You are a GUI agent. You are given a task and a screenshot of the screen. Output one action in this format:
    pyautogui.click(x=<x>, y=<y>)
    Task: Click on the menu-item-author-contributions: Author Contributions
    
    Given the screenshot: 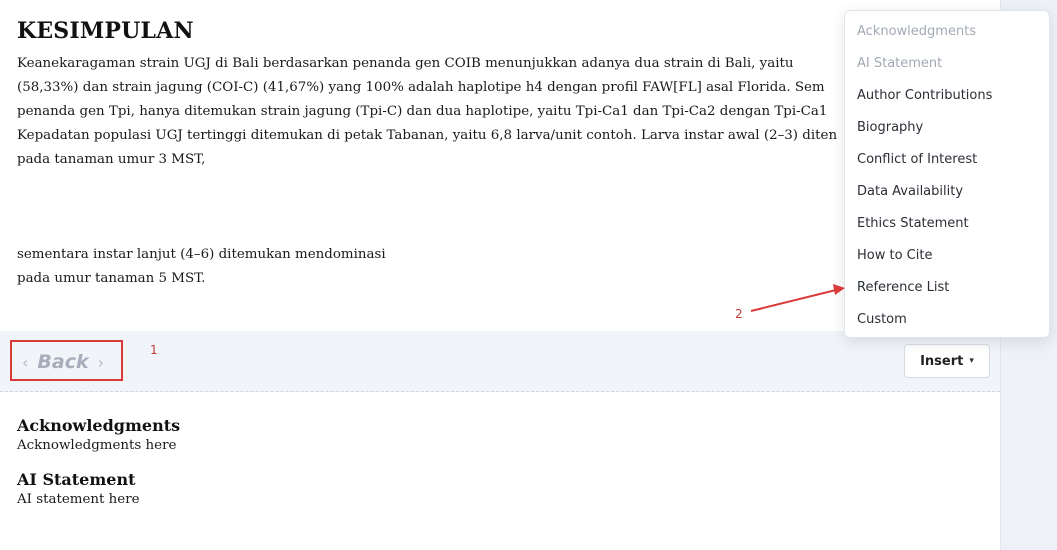 What is the action you would take?
    pyautogui.click(x=924, y=95)
    